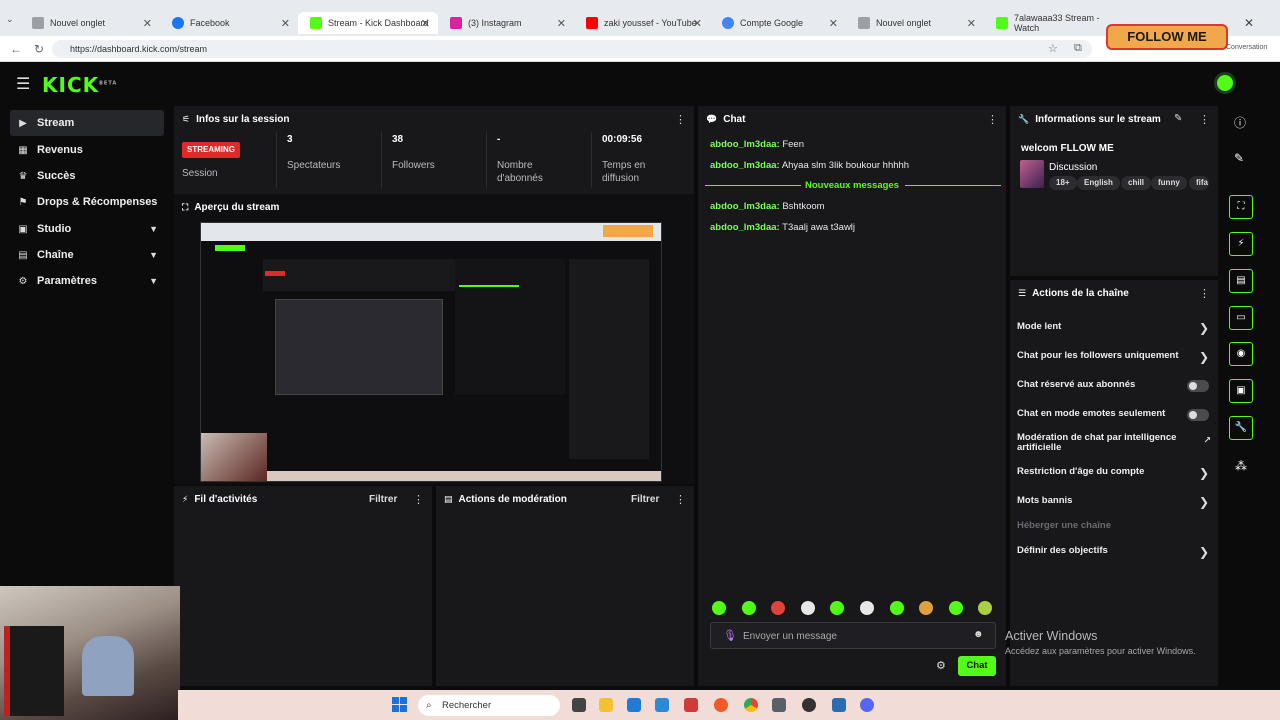 Image resolution: width=1280 pixels, height=720 pixels. Describe the element at coordinates (721, 705) in the screenshot. I see `brave-icon` at that location.